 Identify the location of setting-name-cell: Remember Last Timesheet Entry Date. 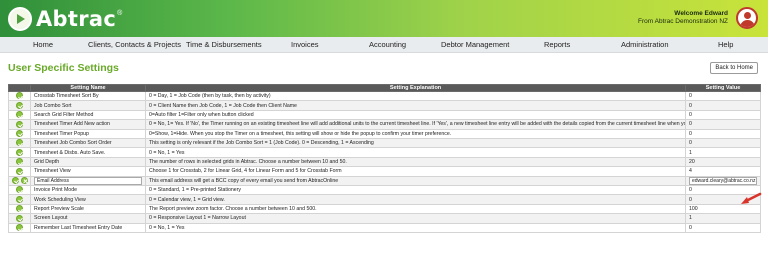
(88, 228).